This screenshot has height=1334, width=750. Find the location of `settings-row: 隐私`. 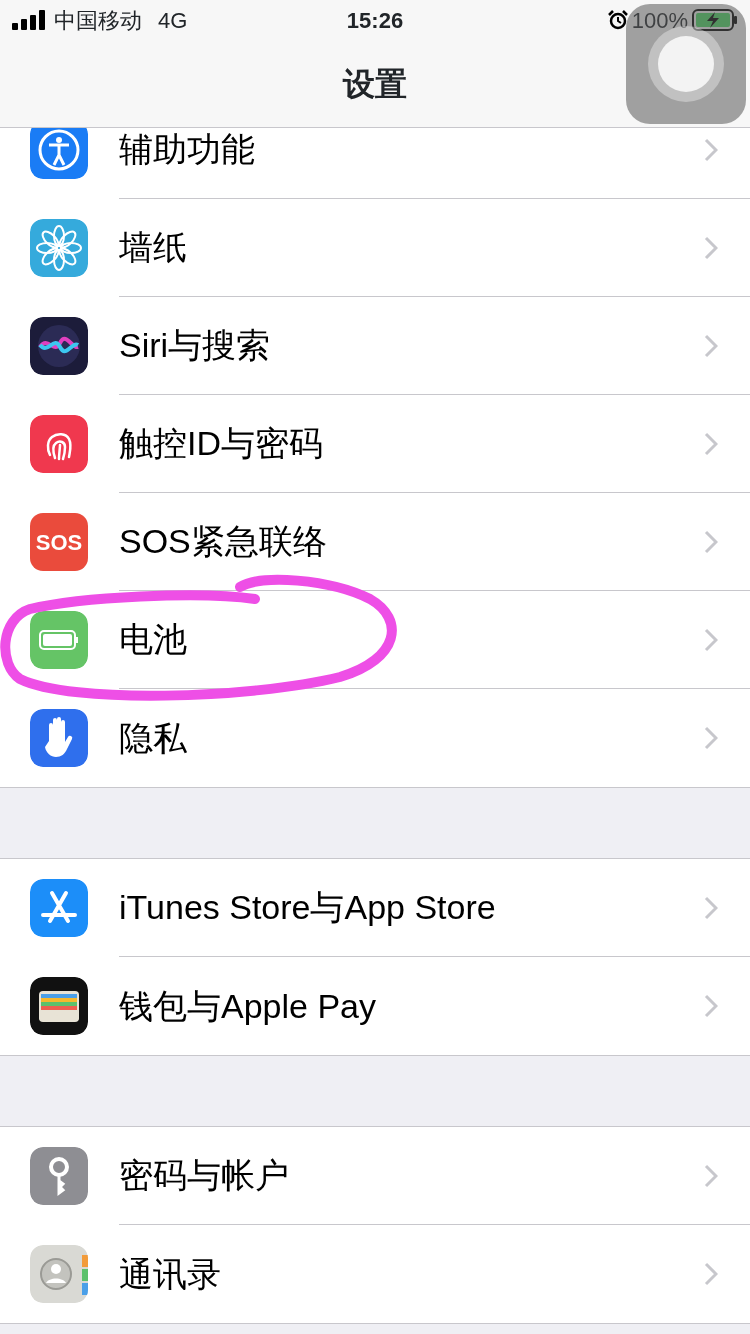

settings-row: 隐私 is located at coordinates (375, 738).